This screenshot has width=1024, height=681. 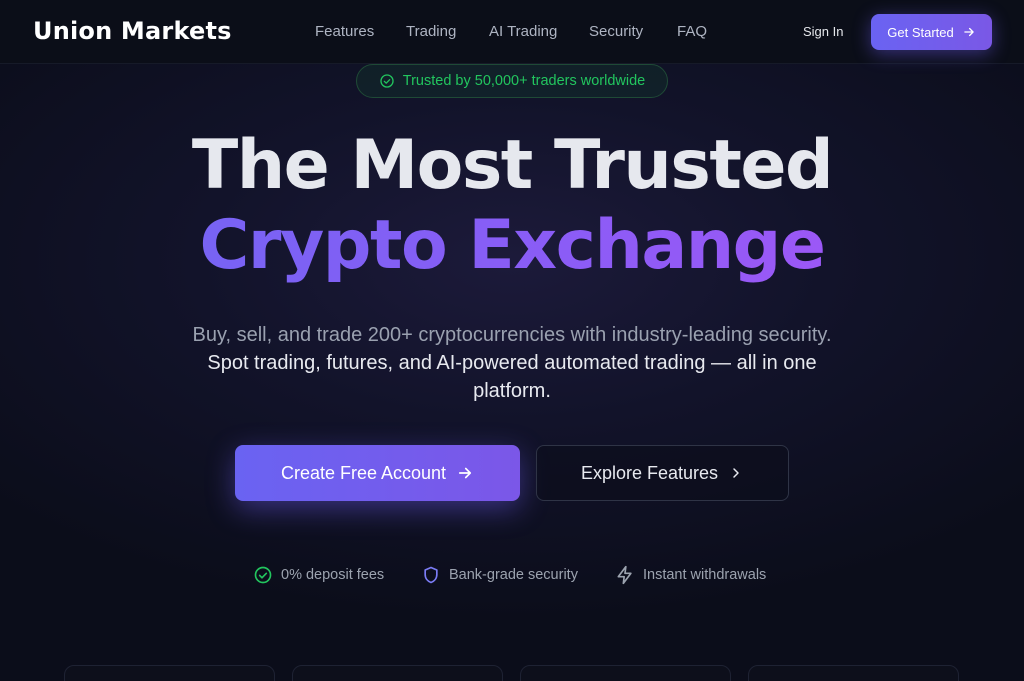 I want to click on shield-icon, so click(x=431, y=575).